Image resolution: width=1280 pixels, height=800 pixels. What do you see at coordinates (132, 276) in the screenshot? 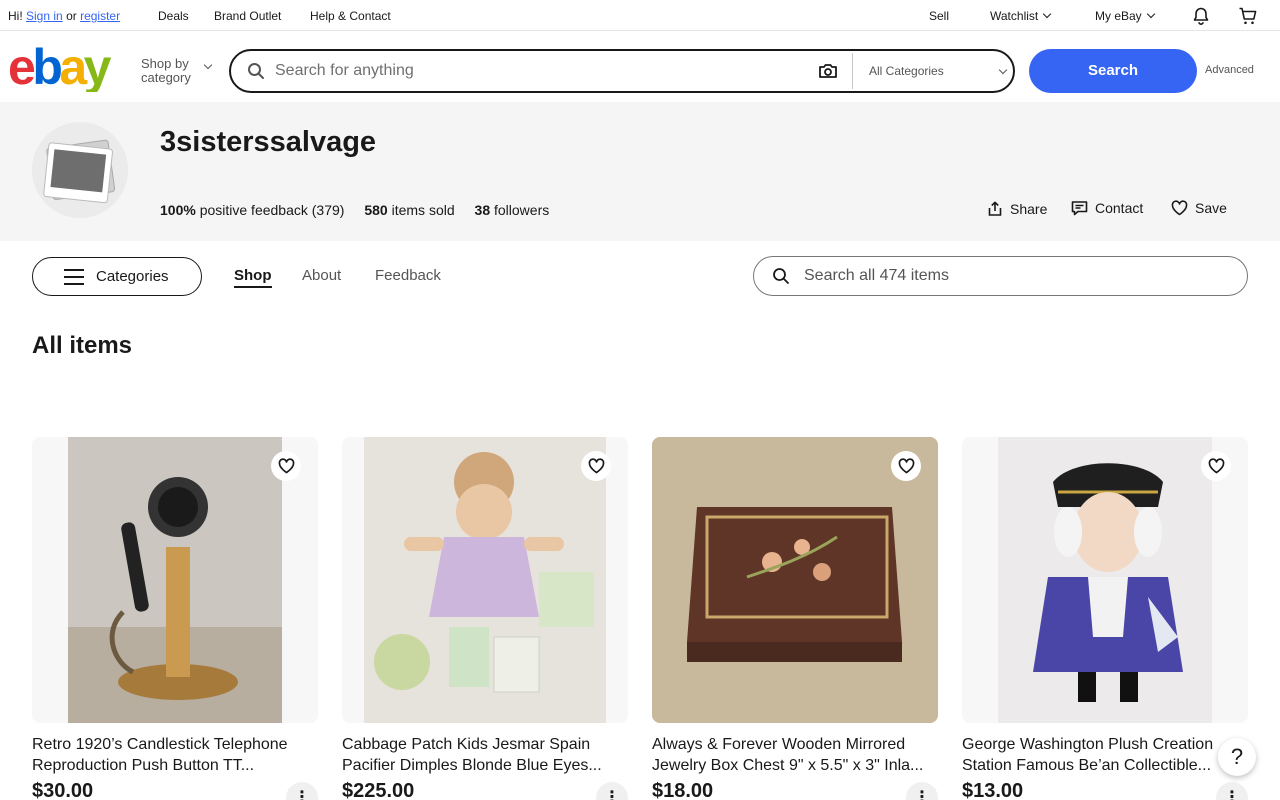
I see `categories-label: Categories` at bounding box center [132, 276].